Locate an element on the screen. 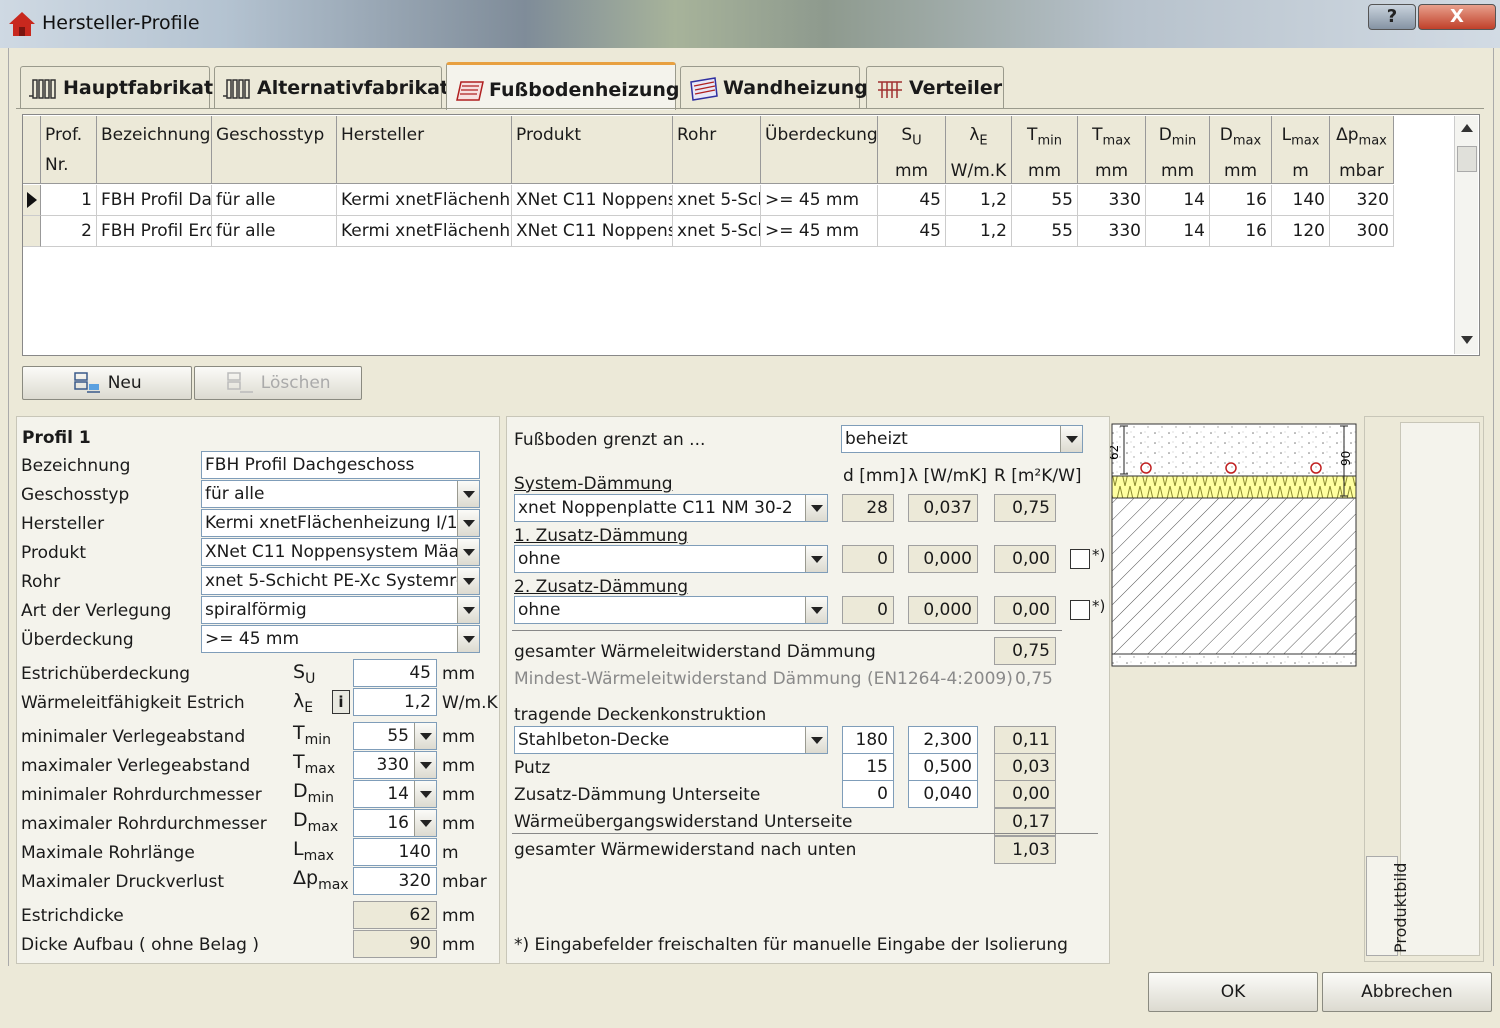 The image size is (1500, 1028). cell-dpmax: 300 is located at coordinates (1362, 231).